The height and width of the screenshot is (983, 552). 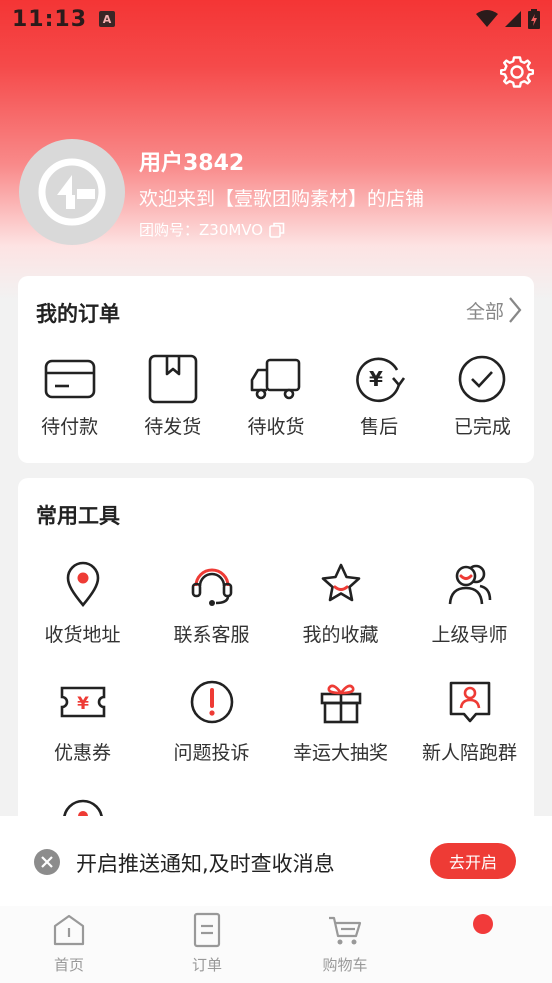 I want to click on order-pending-receipt: 待收货, so click(x=275, y=396).